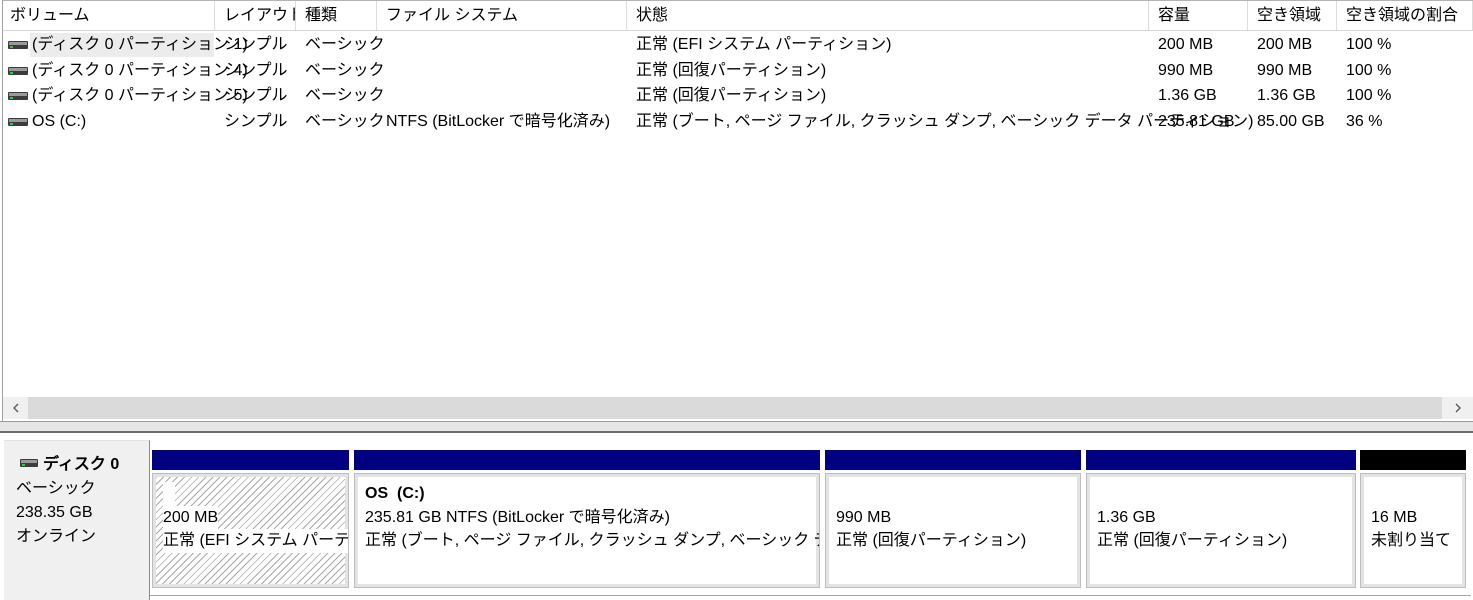 This screenshot has height=600, width=1473. Describe the element at coordinates (1196, 121) in the screenshot. I see `capacity-cell: 235.81 GB` at that location.